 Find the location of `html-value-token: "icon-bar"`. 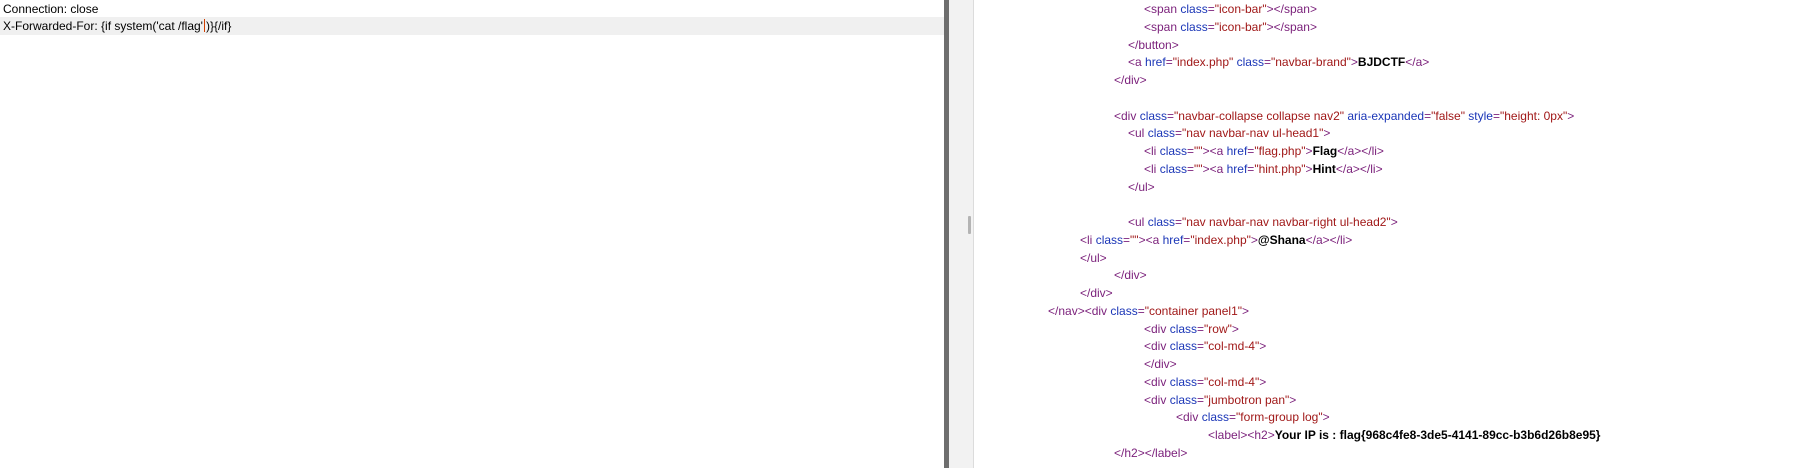

html-value-token: "icon-bar" is located at coordinates (1240, 9).